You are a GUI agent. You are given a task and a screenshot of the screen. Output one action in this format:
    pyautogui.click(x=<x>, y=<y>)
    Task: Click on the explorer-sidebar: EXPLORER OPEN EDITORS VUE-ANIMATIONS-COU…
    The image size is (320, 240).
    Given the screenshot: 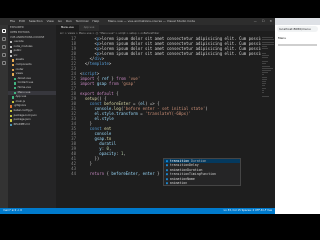 What is the action you would take?
    pyautogui.click(x=32, y=119)
    